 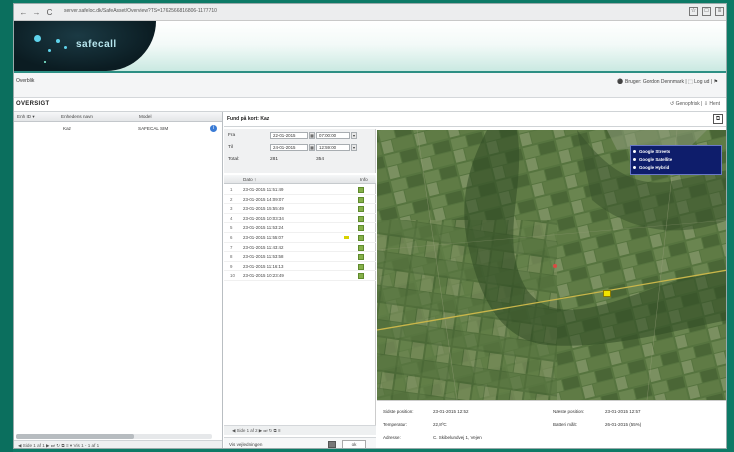 I want to click on map-type-satellite: Google Satellite, so click(x=652, y=159).